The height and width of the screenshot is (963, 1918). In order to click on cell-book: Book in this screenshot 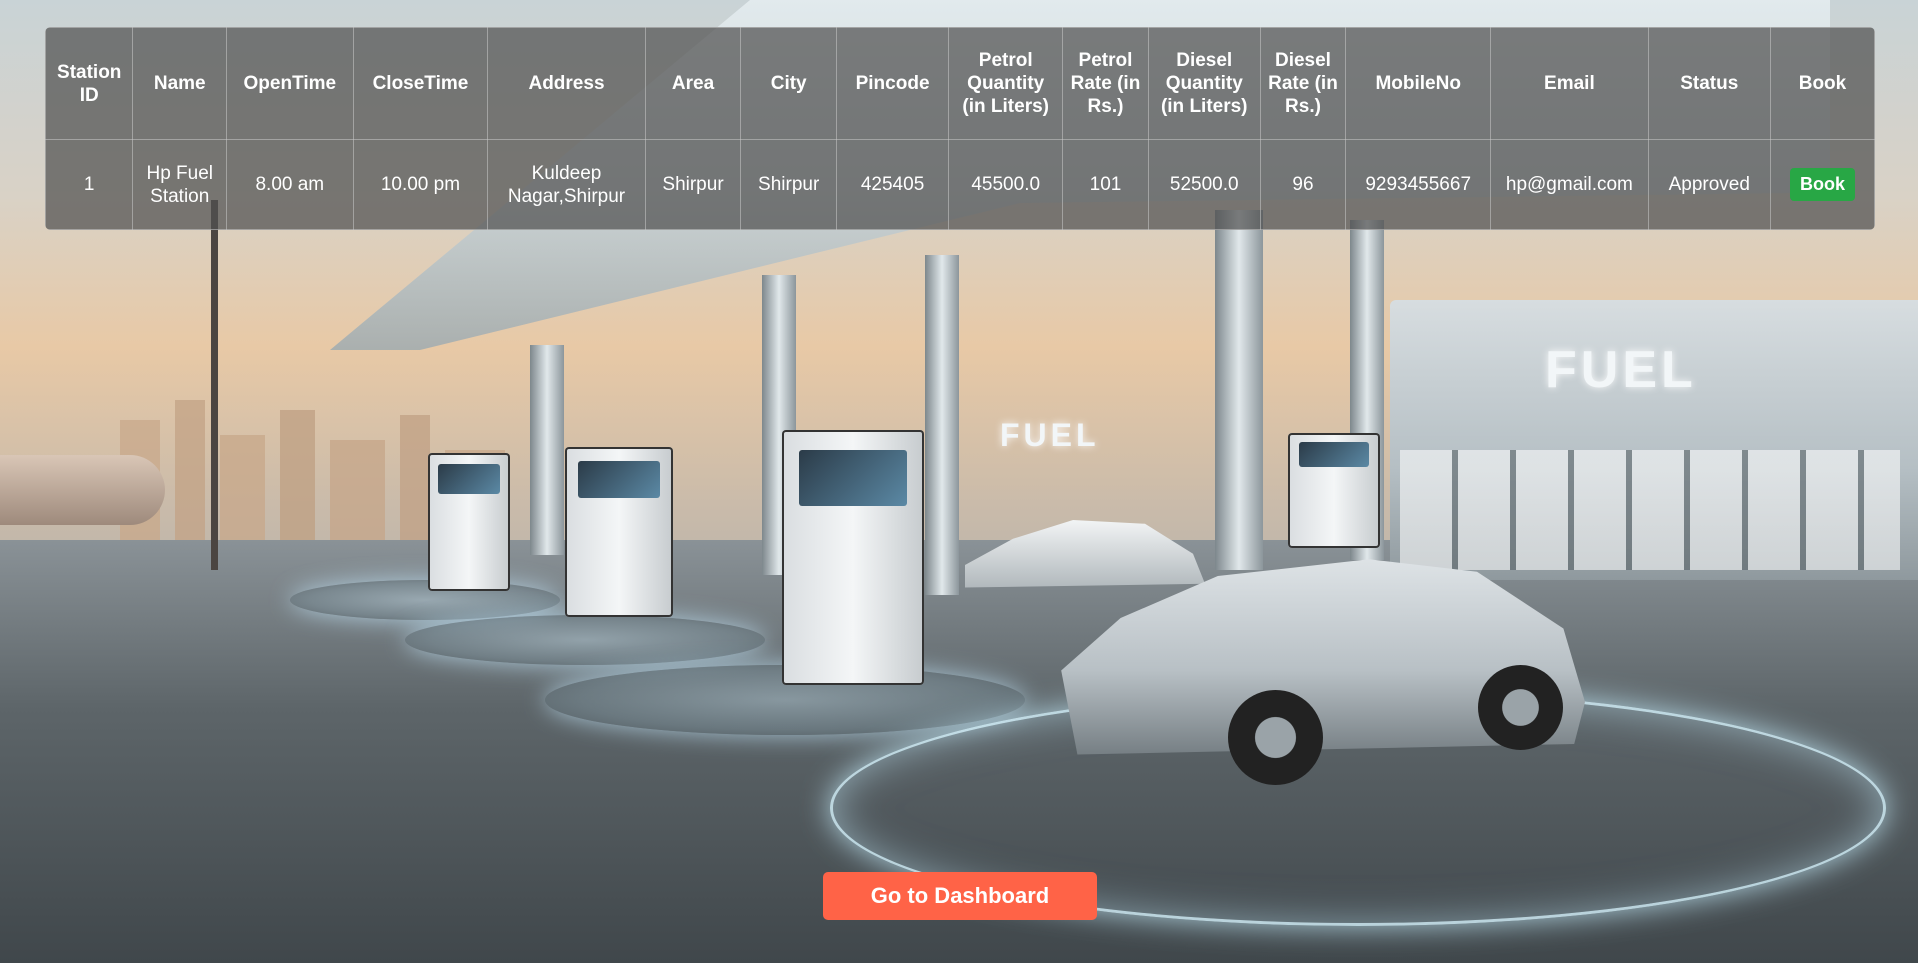, I will do `click(1822, 184)`.